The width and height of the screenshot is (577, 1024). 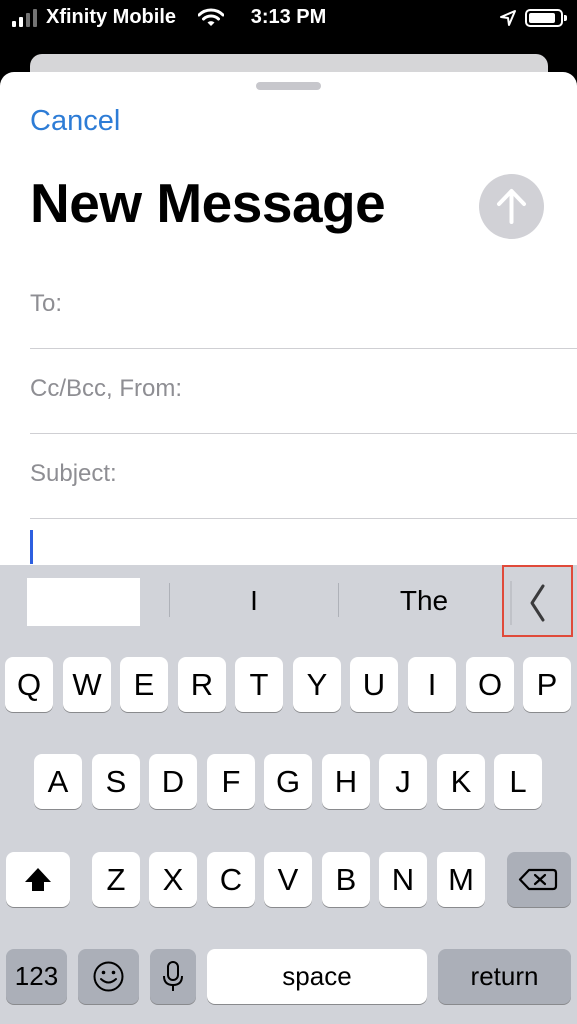 What do you see at coordinates (173, 879) in the screenshot?
I see `key-x: X` at bounding box center [173, 879].